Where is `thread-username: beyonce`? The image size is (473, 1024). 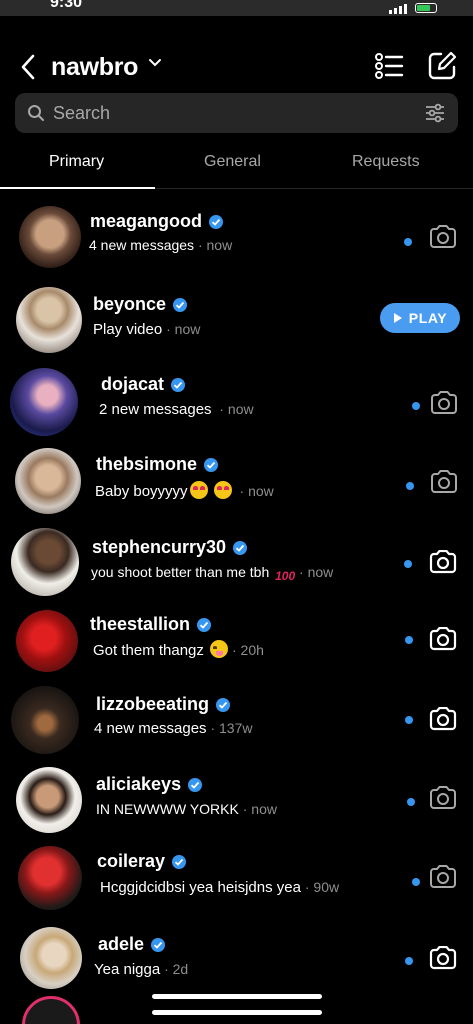
thread-username: beyonce is located at coordinates (130, 304).